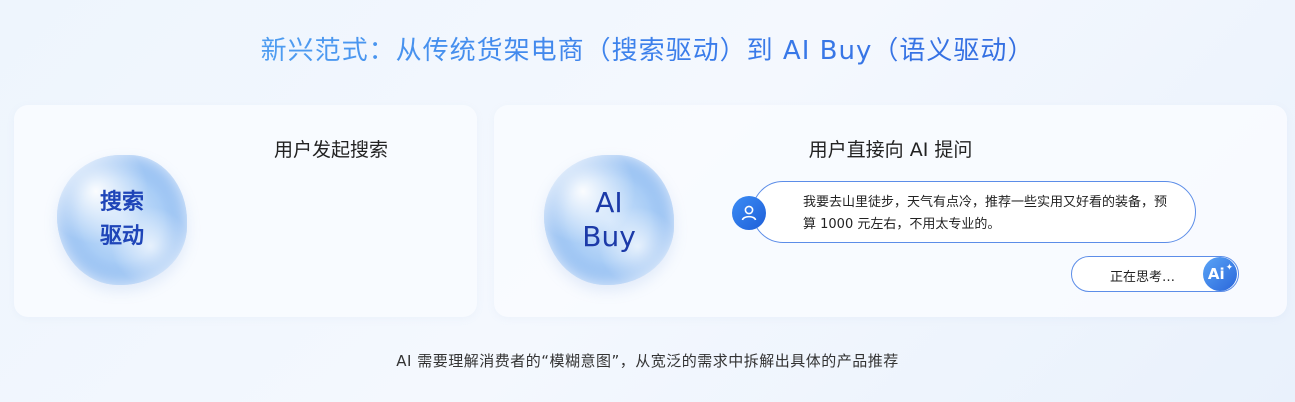 The width and height of the screenshot is (1295, 402). I want to click on ai-buy-blob: AI Buy, so click(609, 220).